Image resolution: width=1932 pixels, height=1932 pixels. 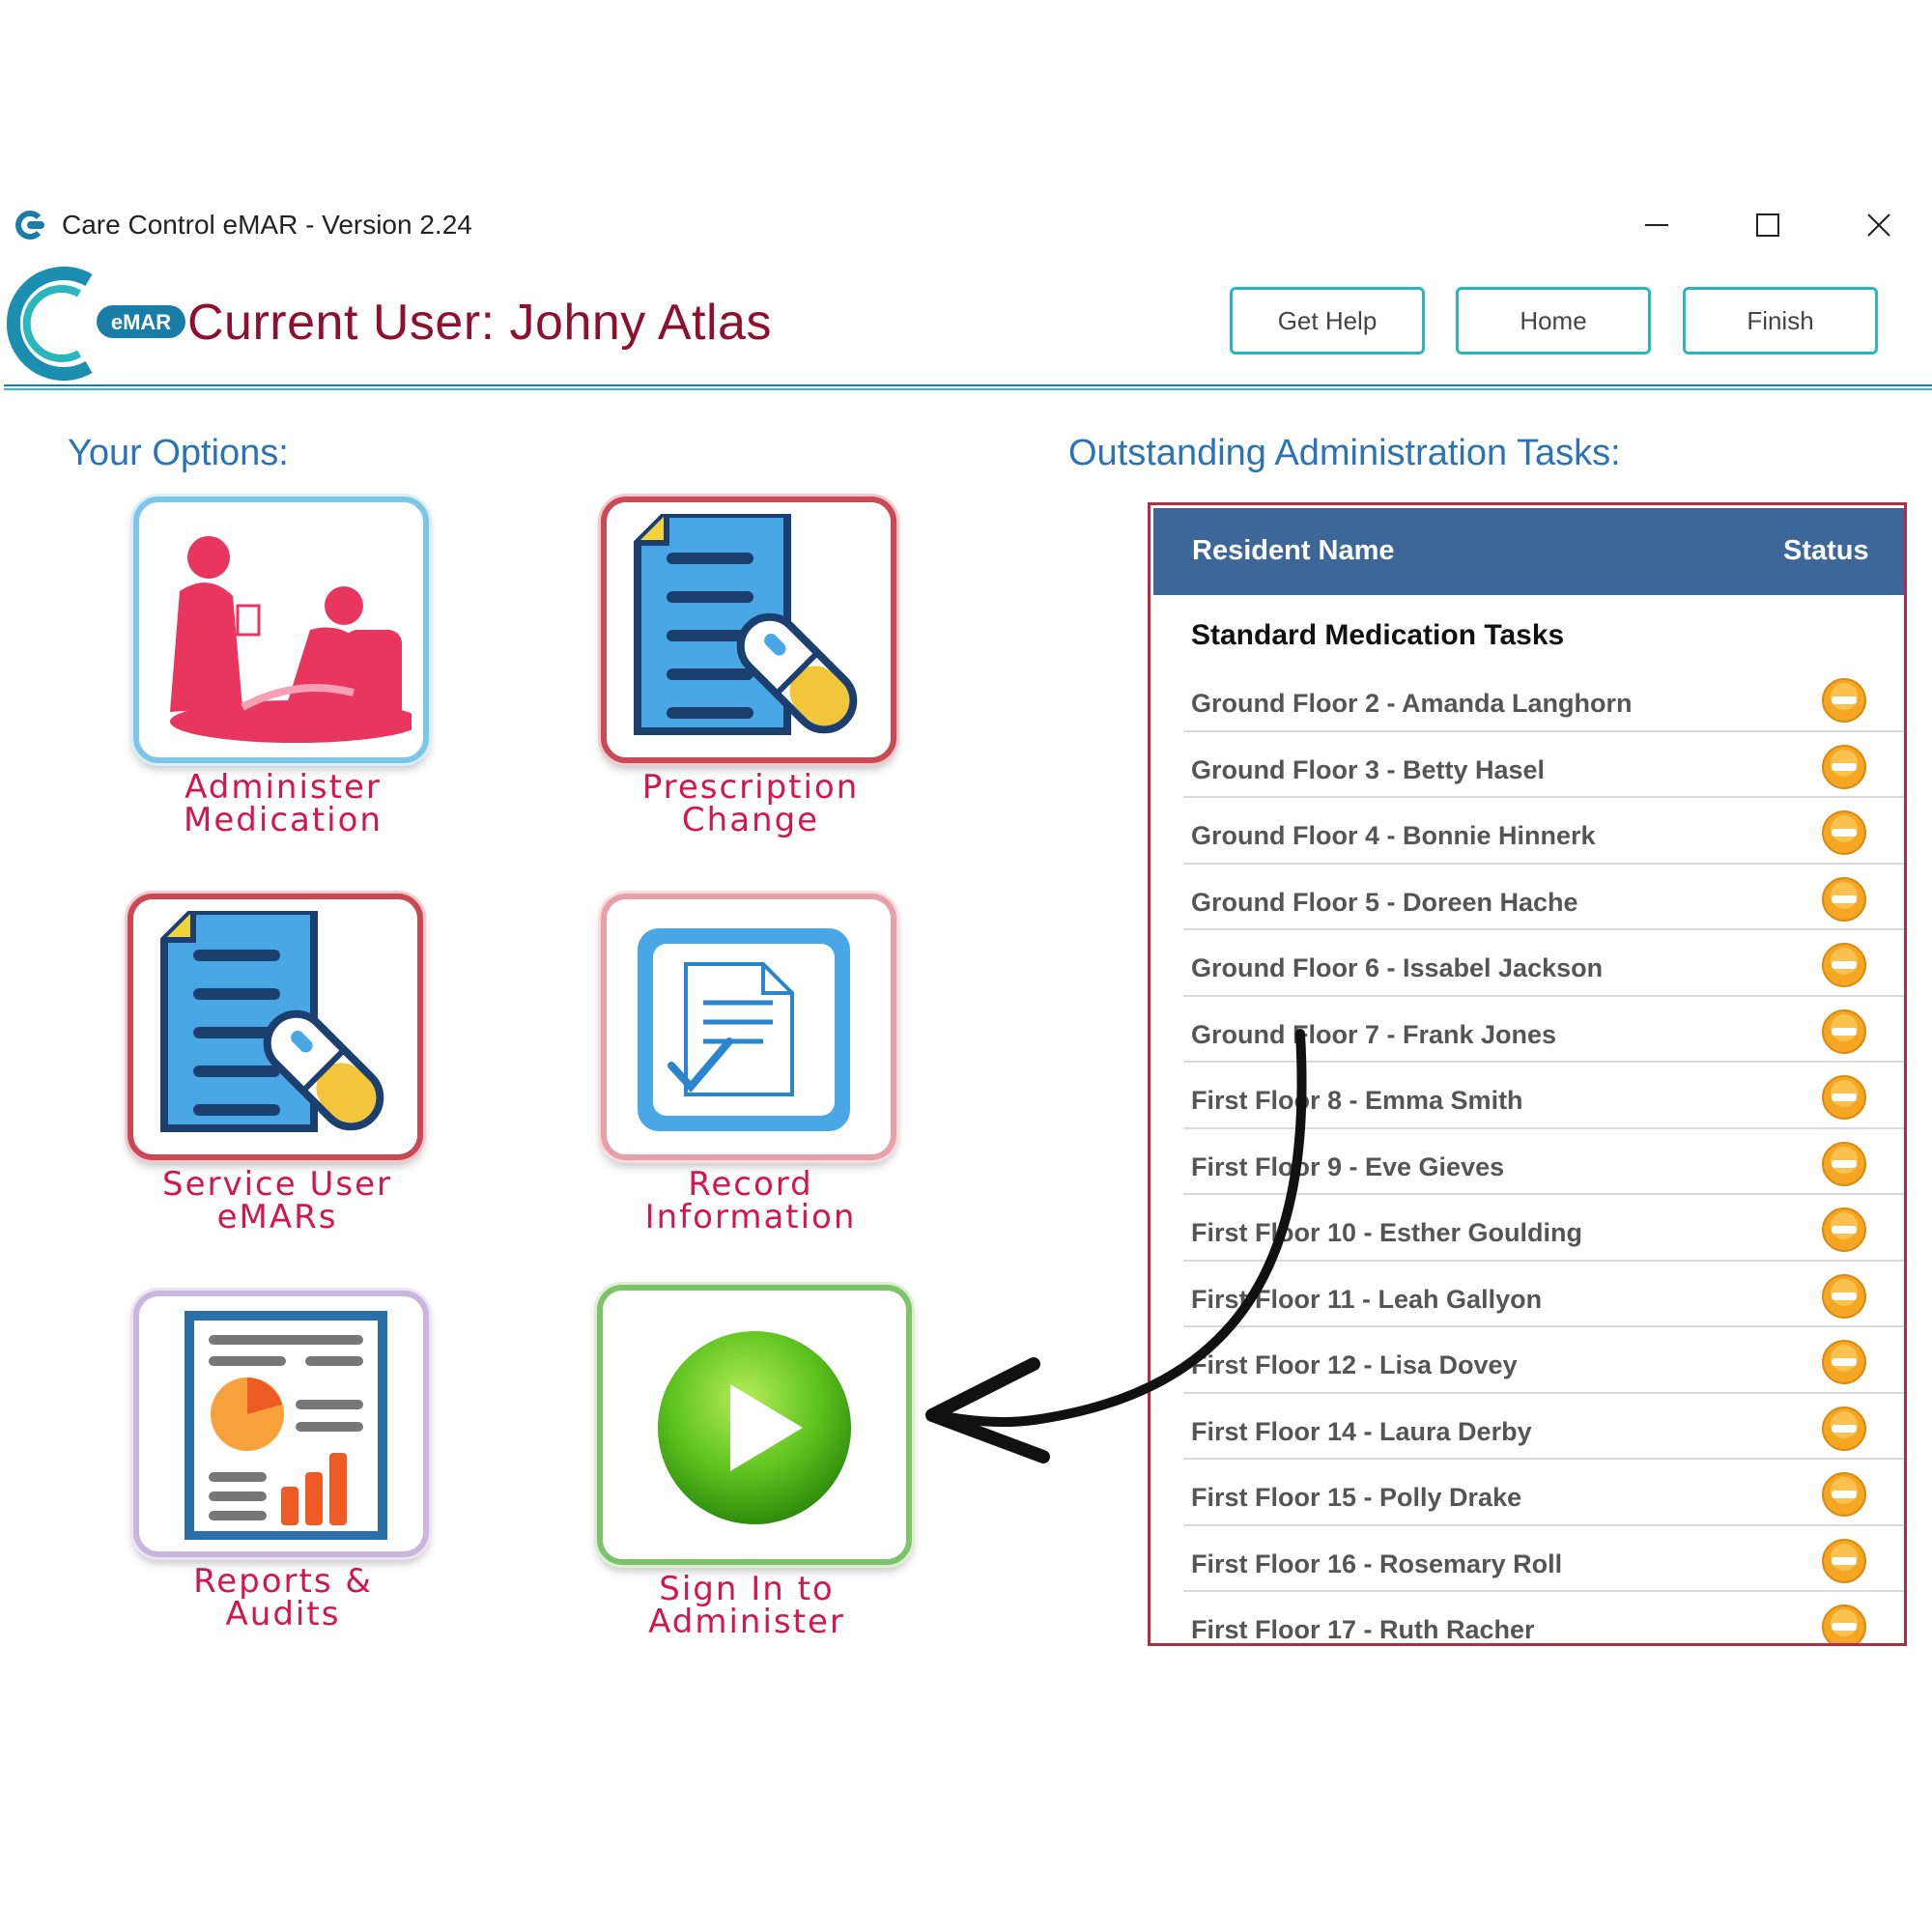 I want to click on minimize-icon, so click(x=1656, y=225).